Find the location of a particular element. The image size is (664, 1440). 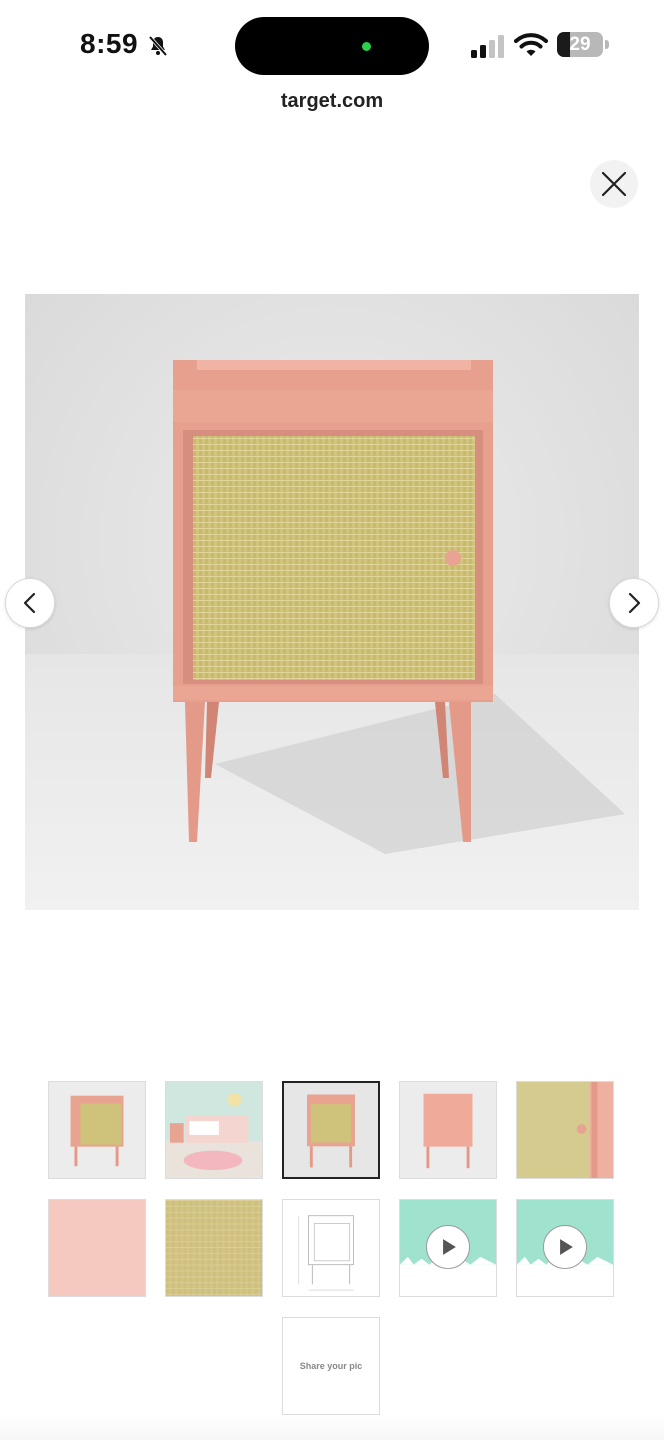

thumbnail-color-swatch is located at coordinates (97, 1248).